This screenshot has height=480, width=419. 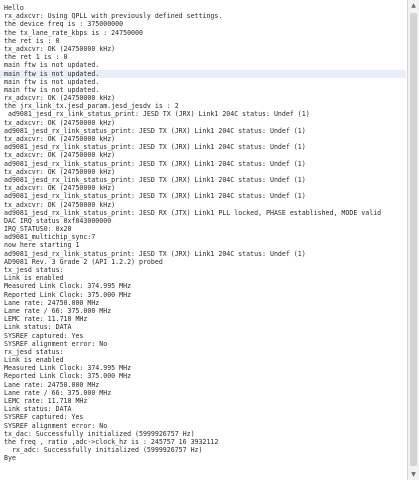 What do you see at coordinates (34, 351) in the screenshot?
I see `console-line: rx_jesd status:` at bounding box center [34, 351].